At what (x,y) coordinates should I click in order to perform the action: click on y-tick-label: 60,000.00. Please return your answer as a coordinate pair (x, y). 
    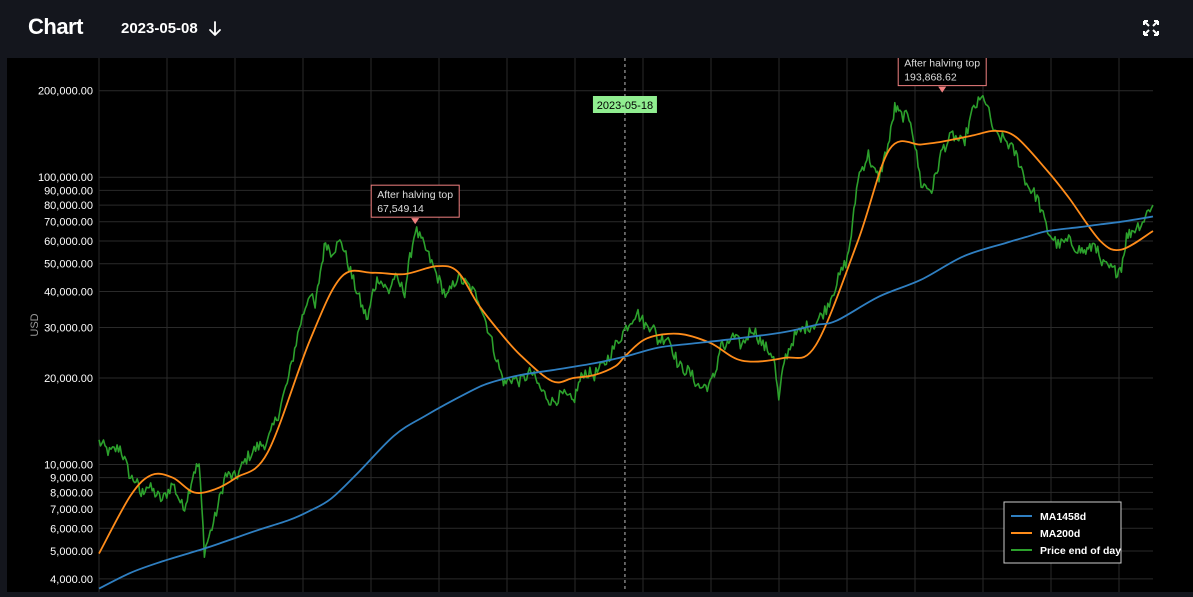
    Looking at the image, I should click on (68, 242).